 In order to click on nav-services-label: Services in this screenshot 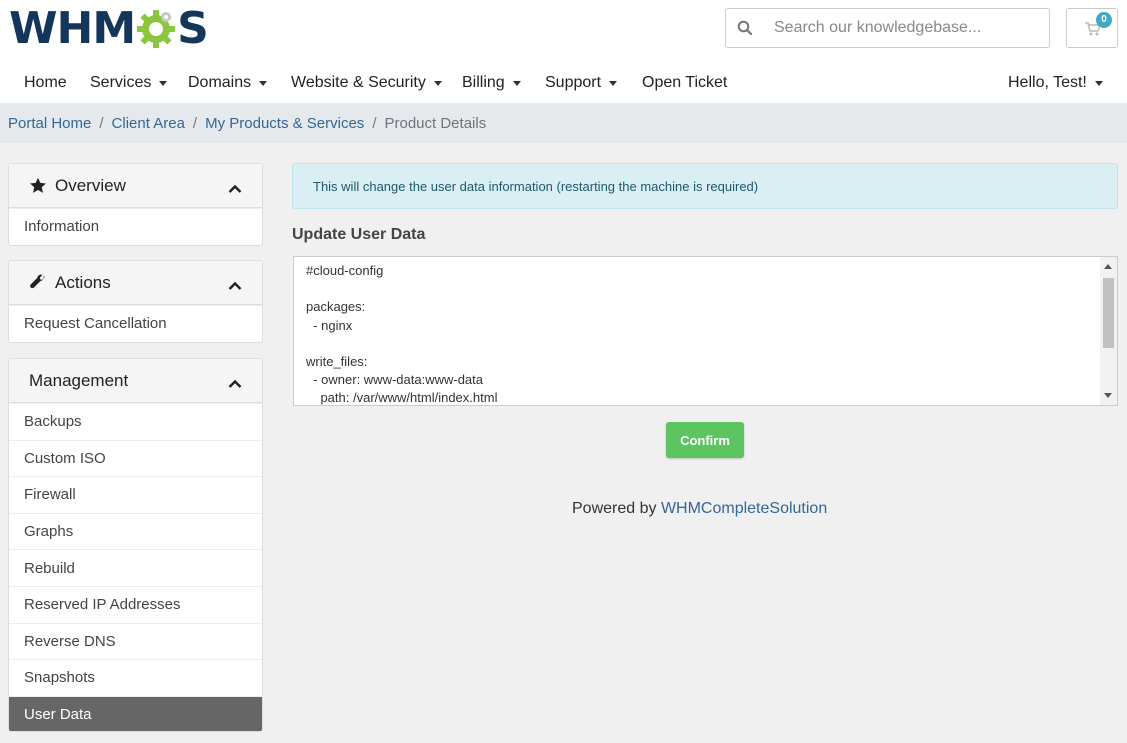, I will do `click(121, 82)`.